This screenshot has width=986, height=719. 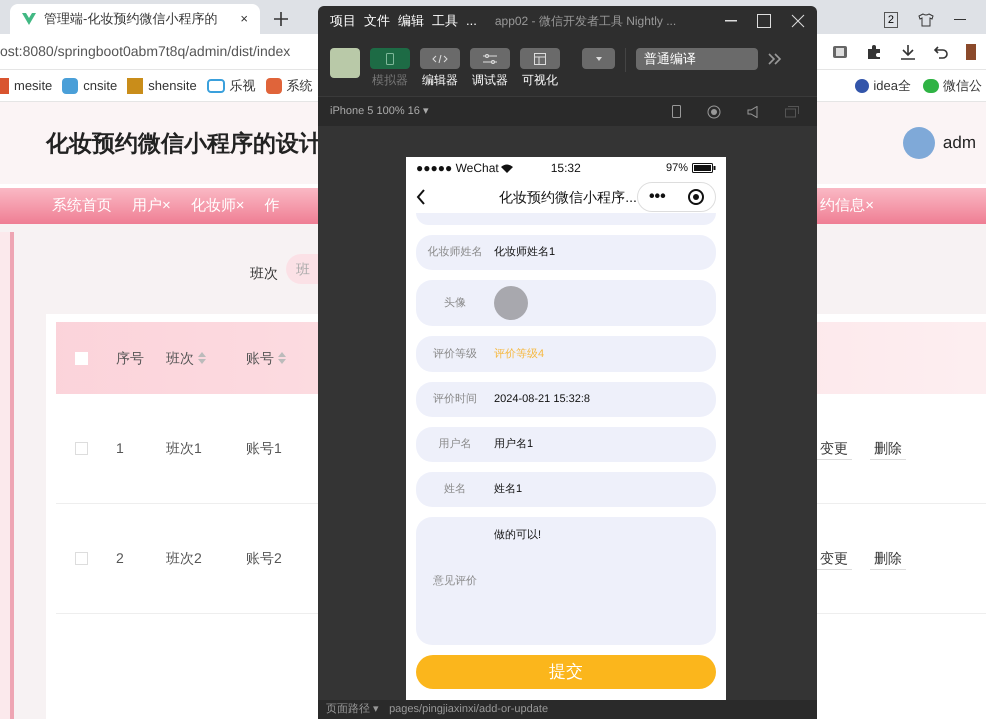 I want to click on bookmark: mesite, so click(x=26, y=86).